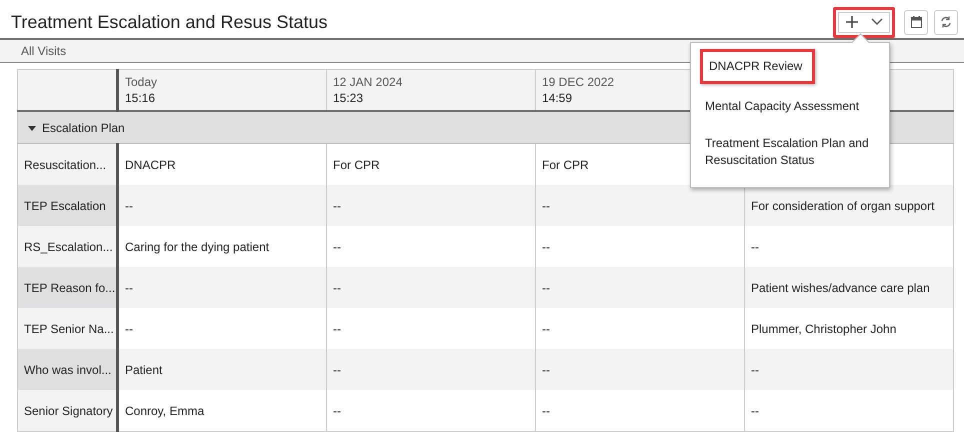 This screenshot has height=441, width=964. I want to click on column-time: 15:16, so click(140, 98).